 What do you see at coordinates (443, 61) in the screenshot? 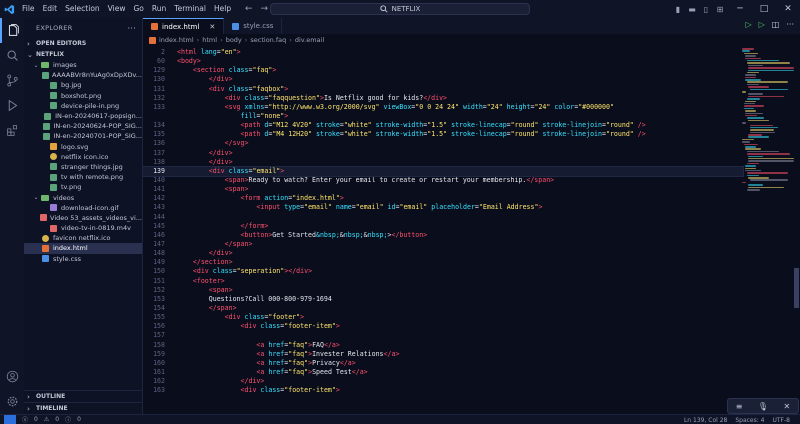
I see `code-line: 60 <body>` at bounding box center [443, 61].